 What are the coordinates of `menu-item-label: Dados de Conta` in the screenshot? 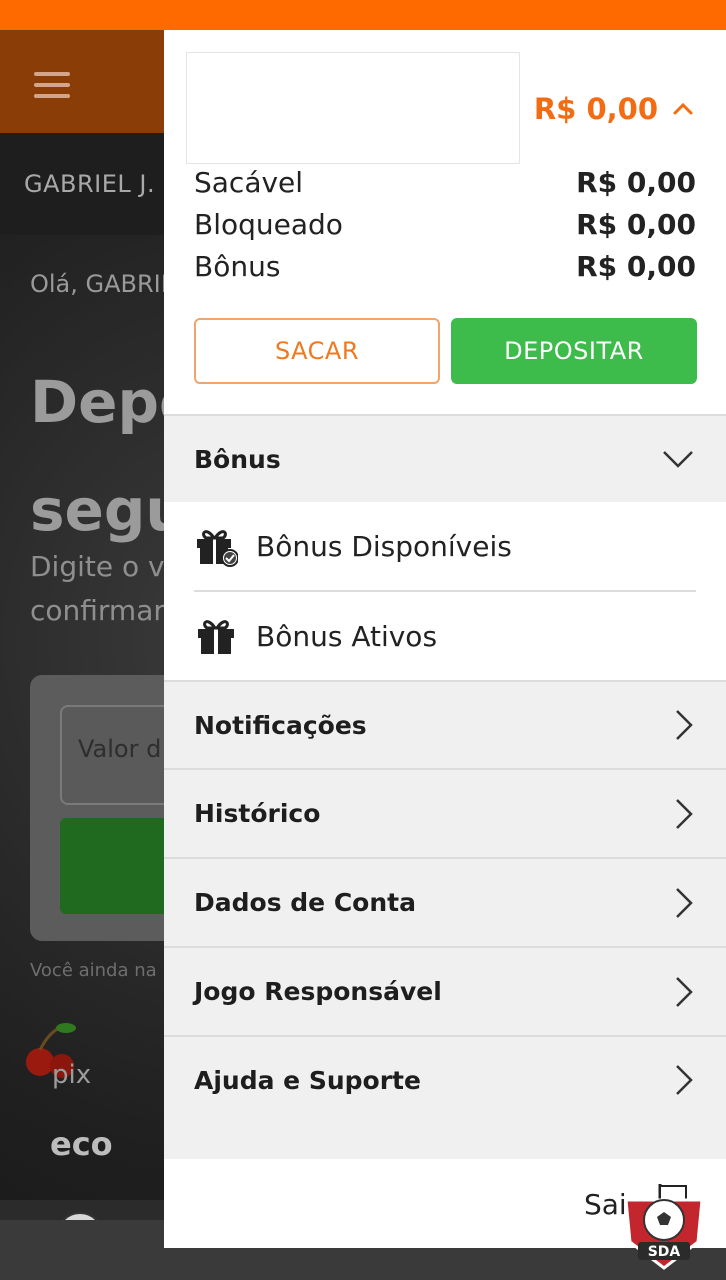 It's located at (305, 902).